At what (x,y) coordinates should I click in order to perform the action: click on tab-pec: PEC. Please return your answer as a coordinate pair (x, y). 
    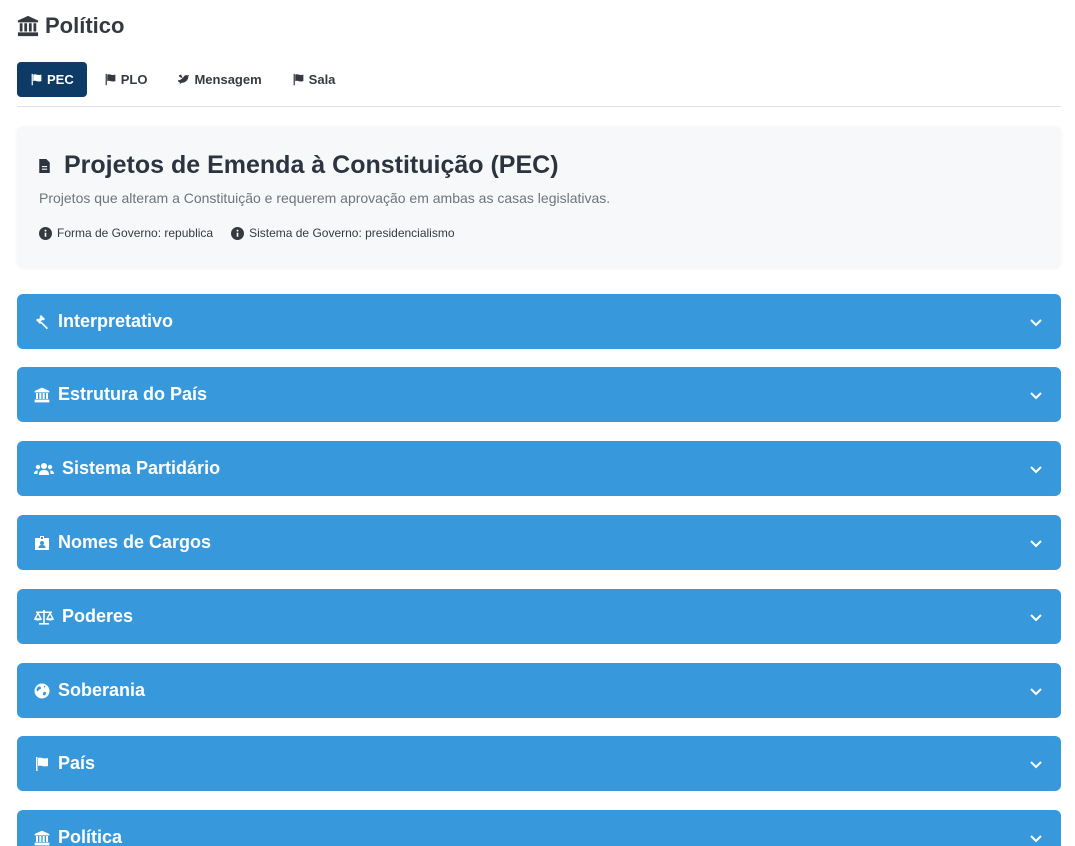
    Looking at the image, I should click on (52, 79).